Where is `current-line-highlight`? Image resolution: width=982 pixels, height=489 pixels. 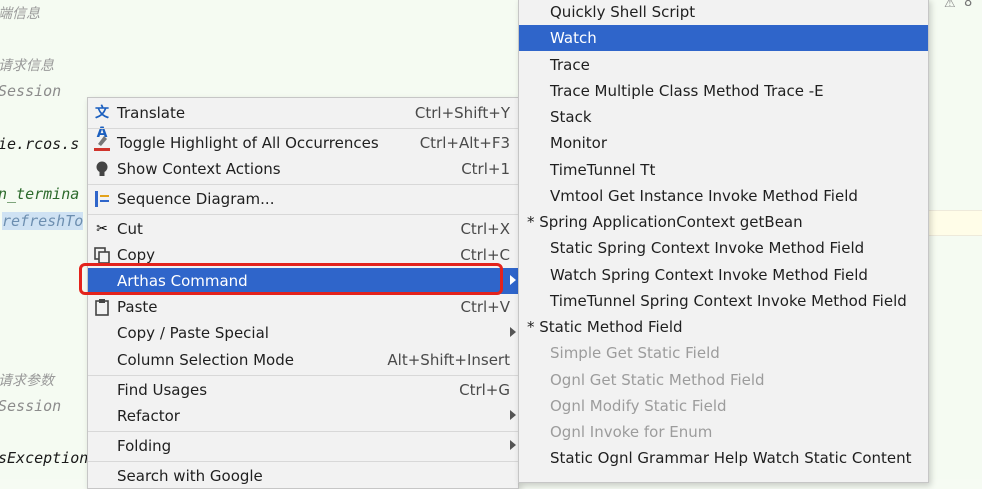 current-line-highlight is located at coordinates (953, 223).